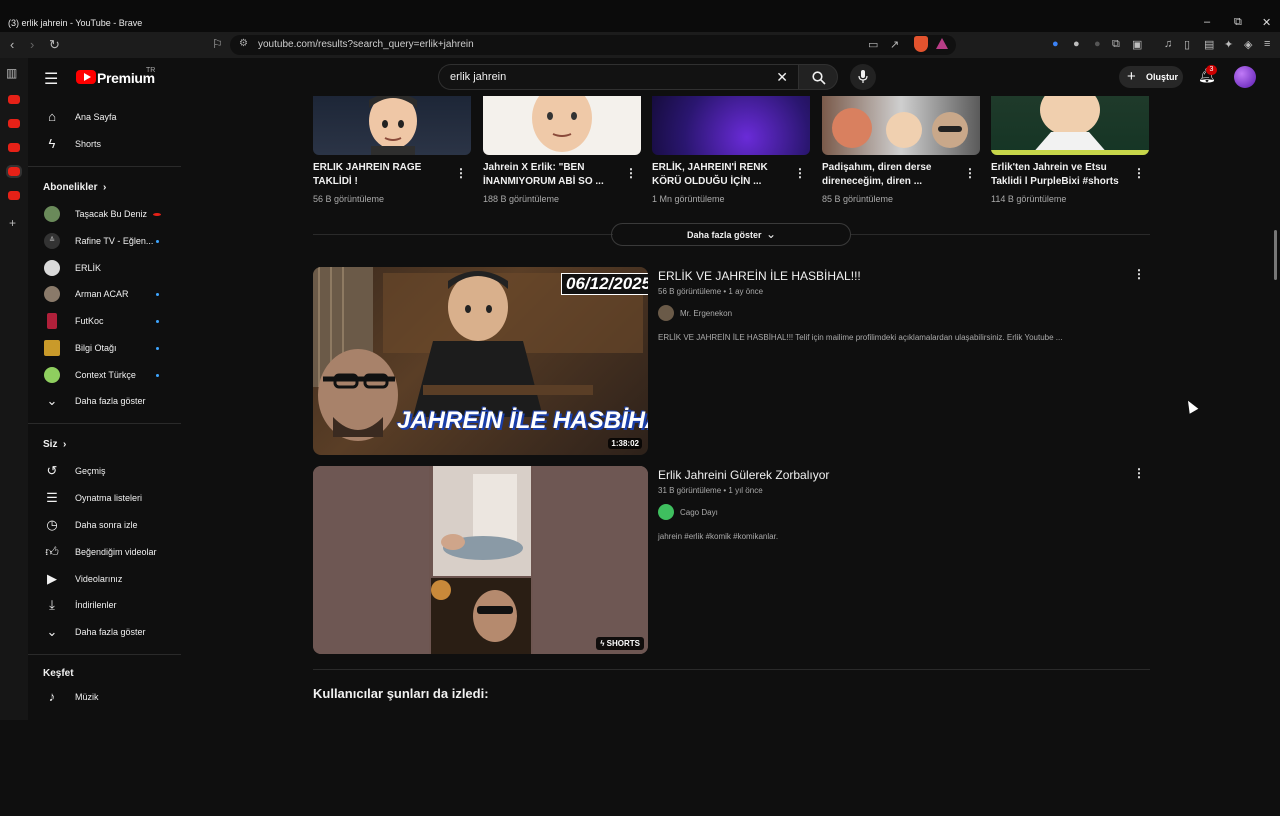 This screenshot has width=1280, height=816. What do you see at coordinates (706, 313) in the screenshot?
I see `channel-name: Mr. Ergenekon` at bounding box center [706, 313].